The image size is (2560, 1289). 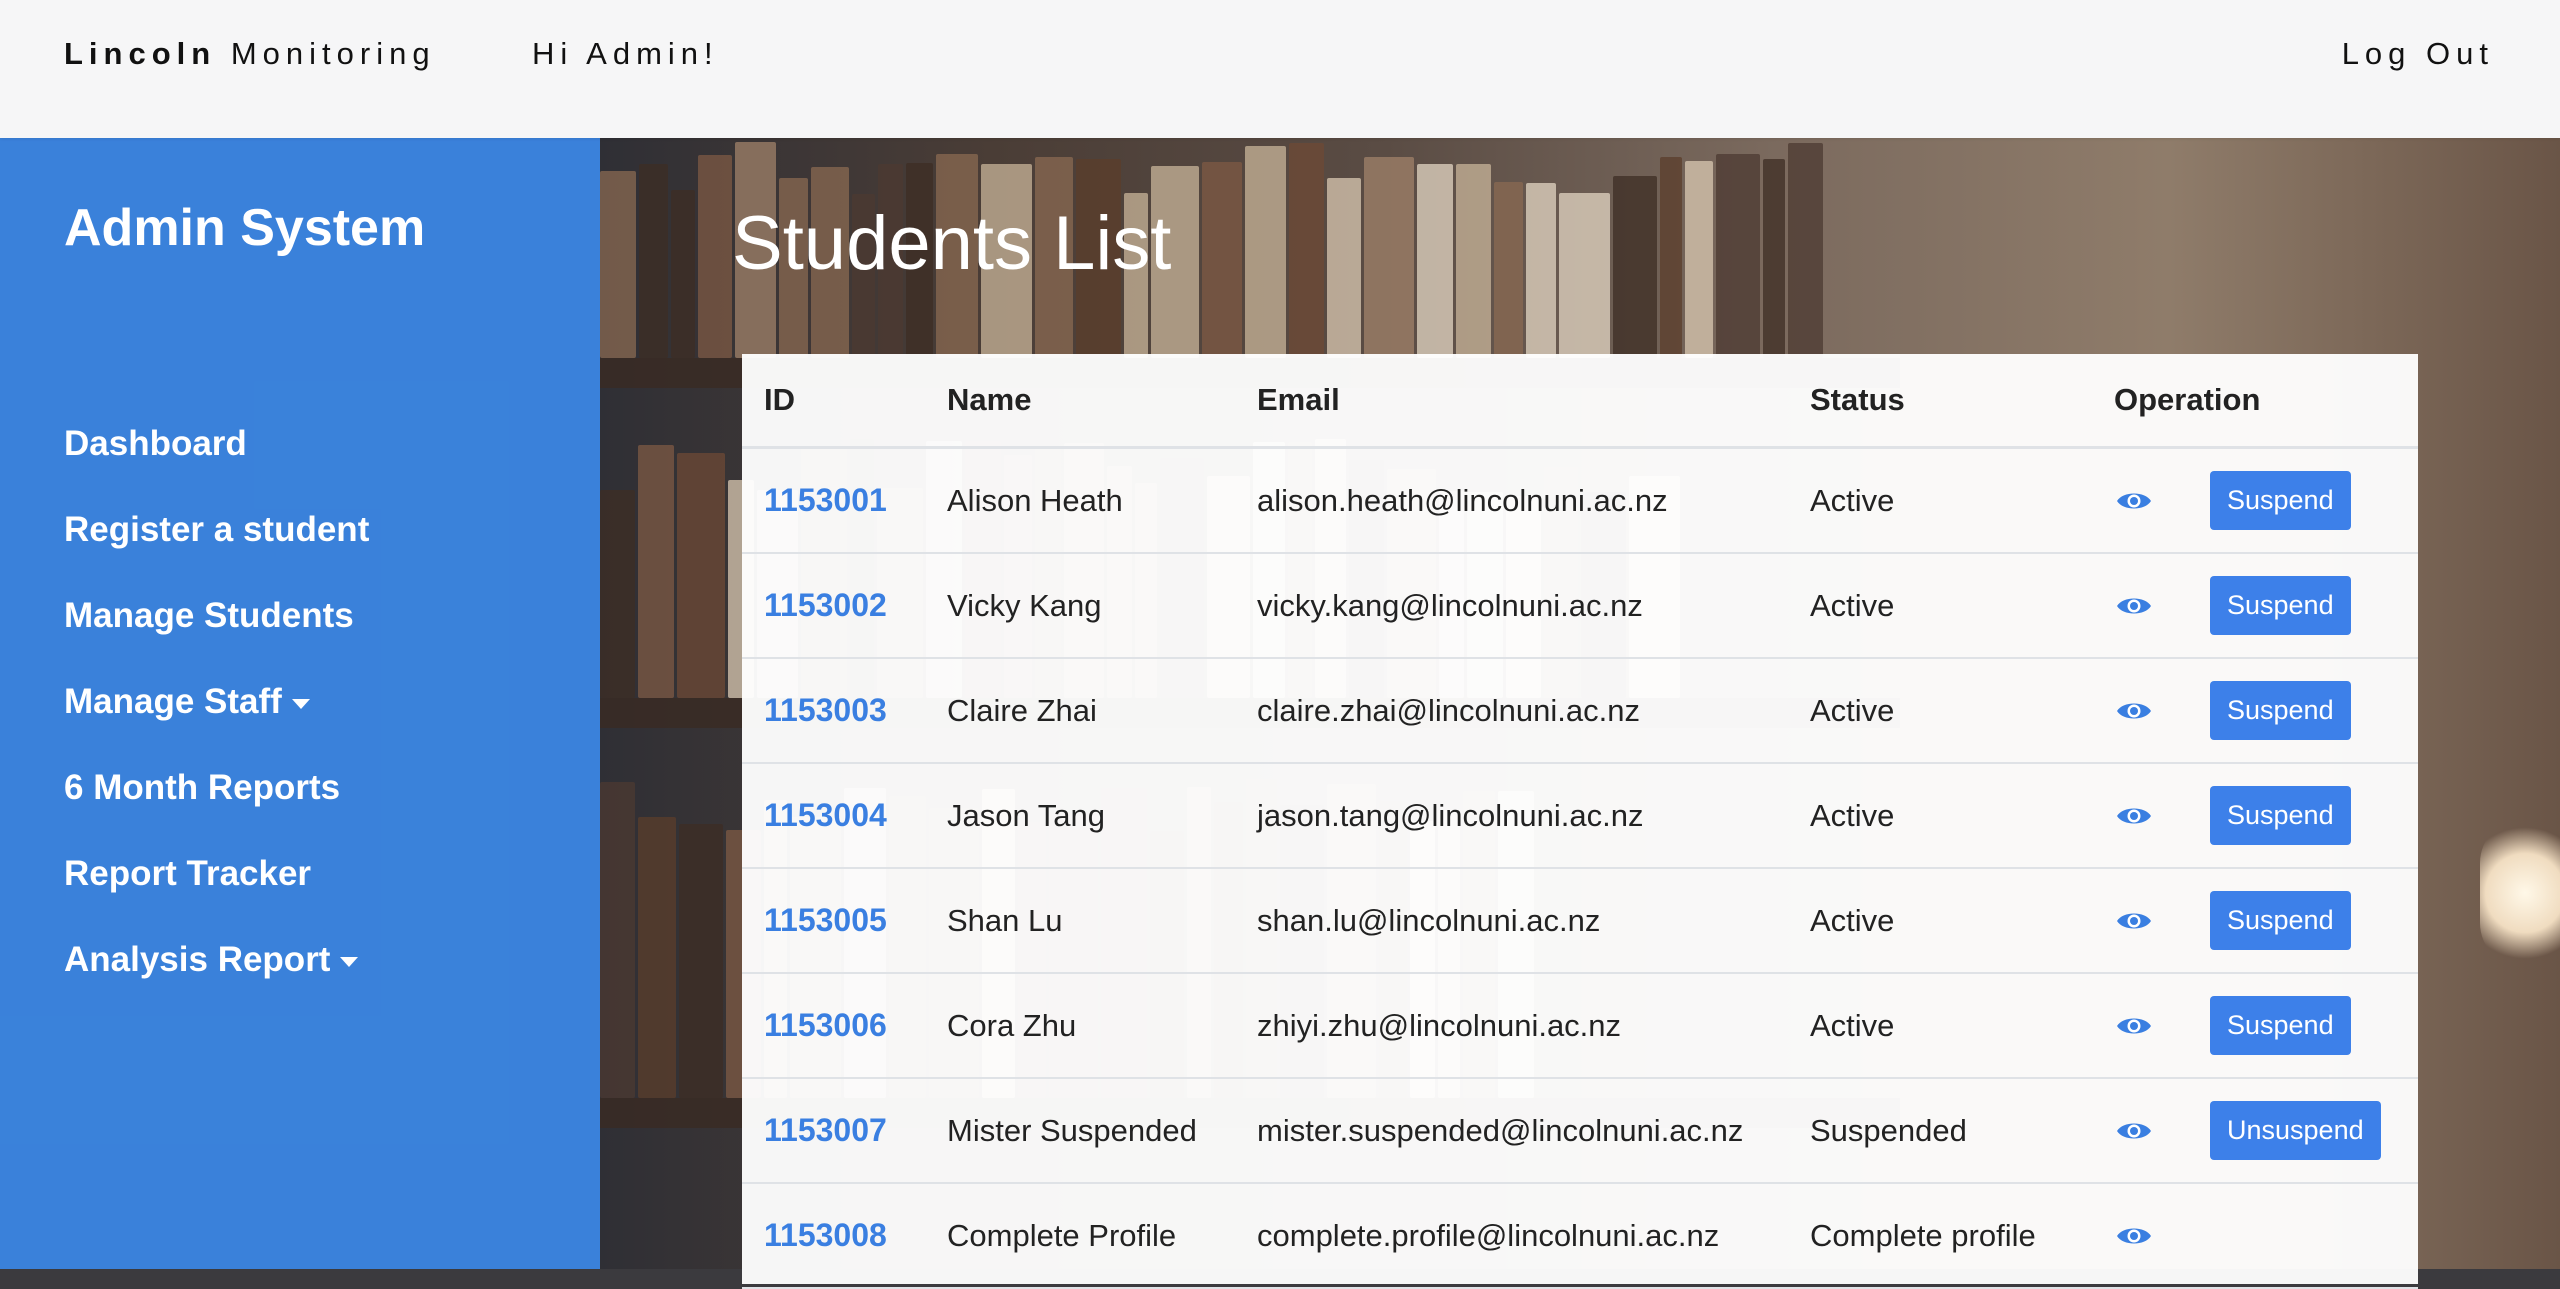 What do you see at coordinates (825, 920) in the screenshot?
I see `student-id-link: 1153005` at bounding box center [825, 920].